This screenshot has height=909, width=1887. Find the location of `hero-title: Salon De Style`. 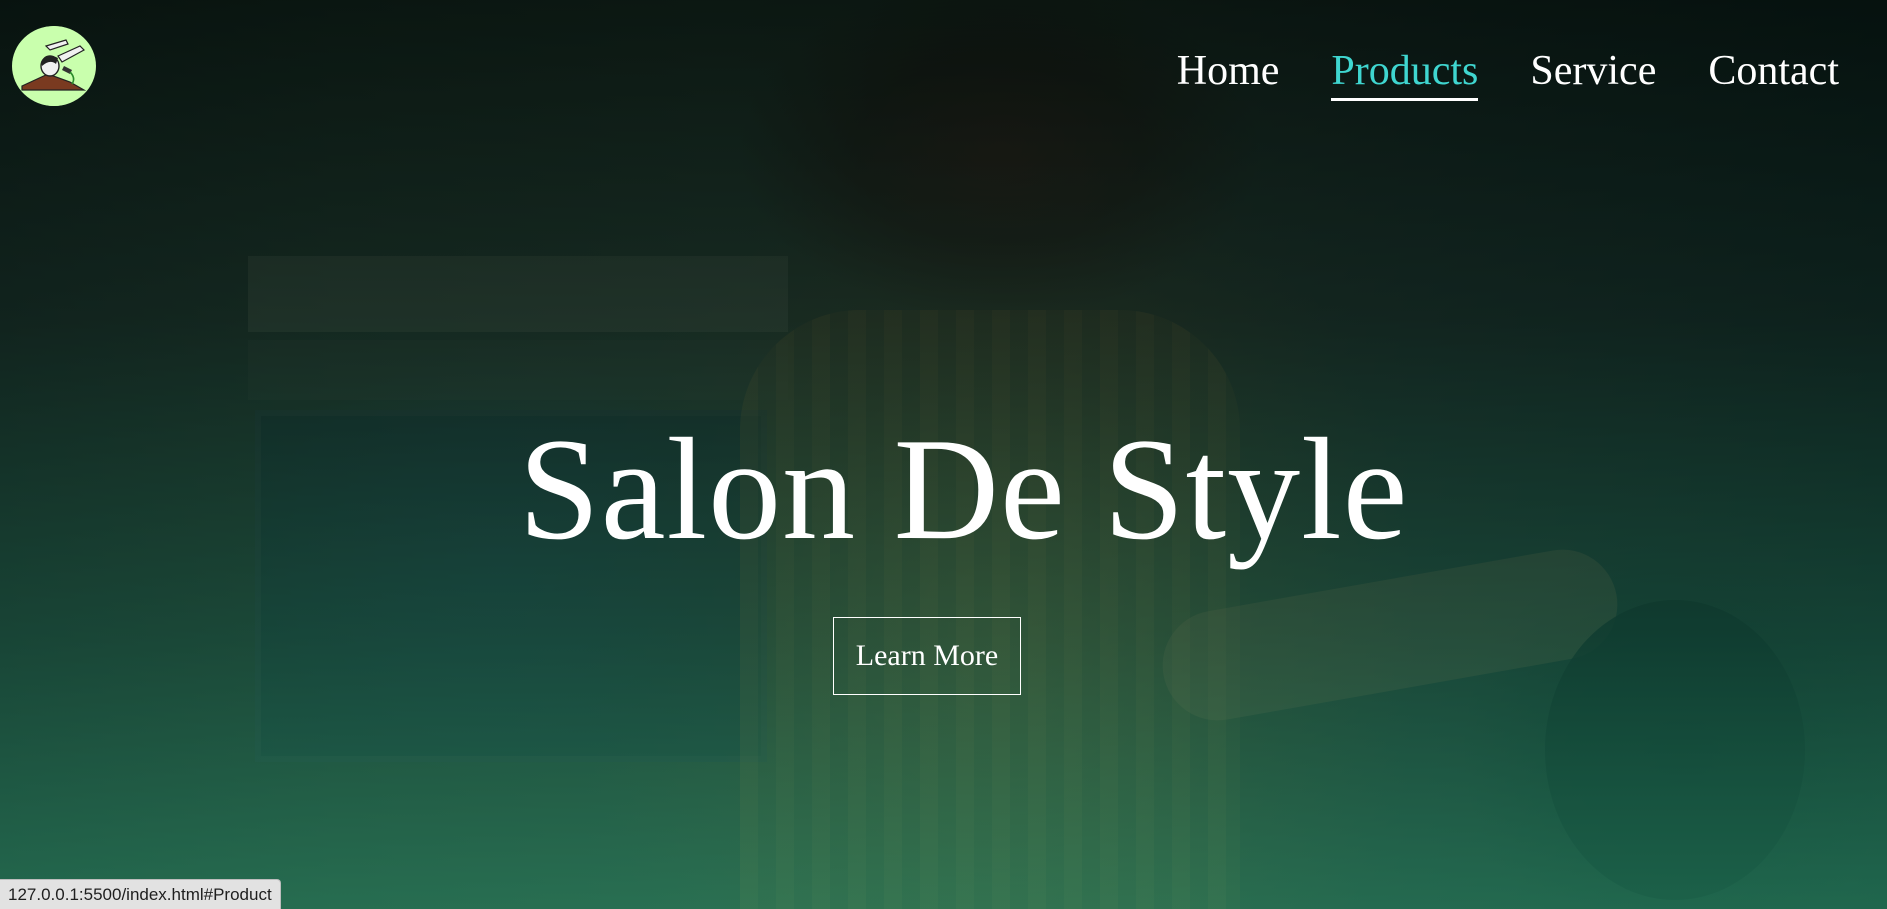

hero-title: Salon De Style is located at coordinates (963, 489).